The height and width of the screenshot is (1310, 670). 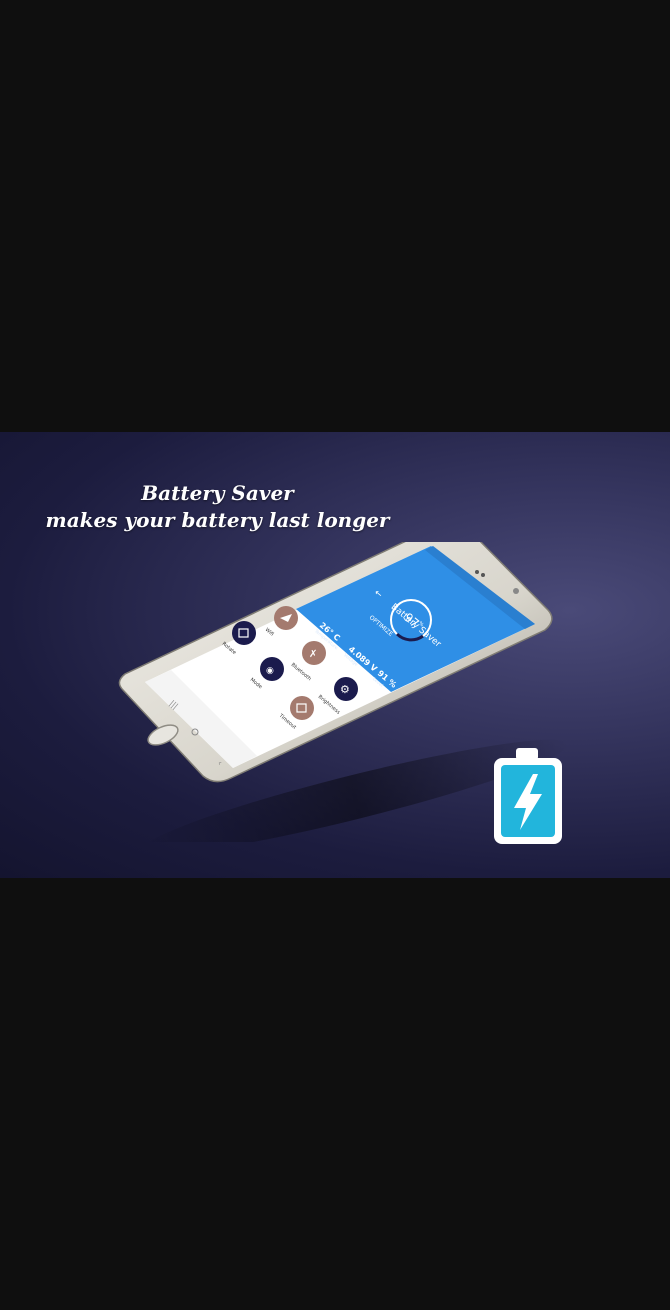 I want to click on toggle-bluetooth-label: Bluetooth, so click(x=301, y=672).